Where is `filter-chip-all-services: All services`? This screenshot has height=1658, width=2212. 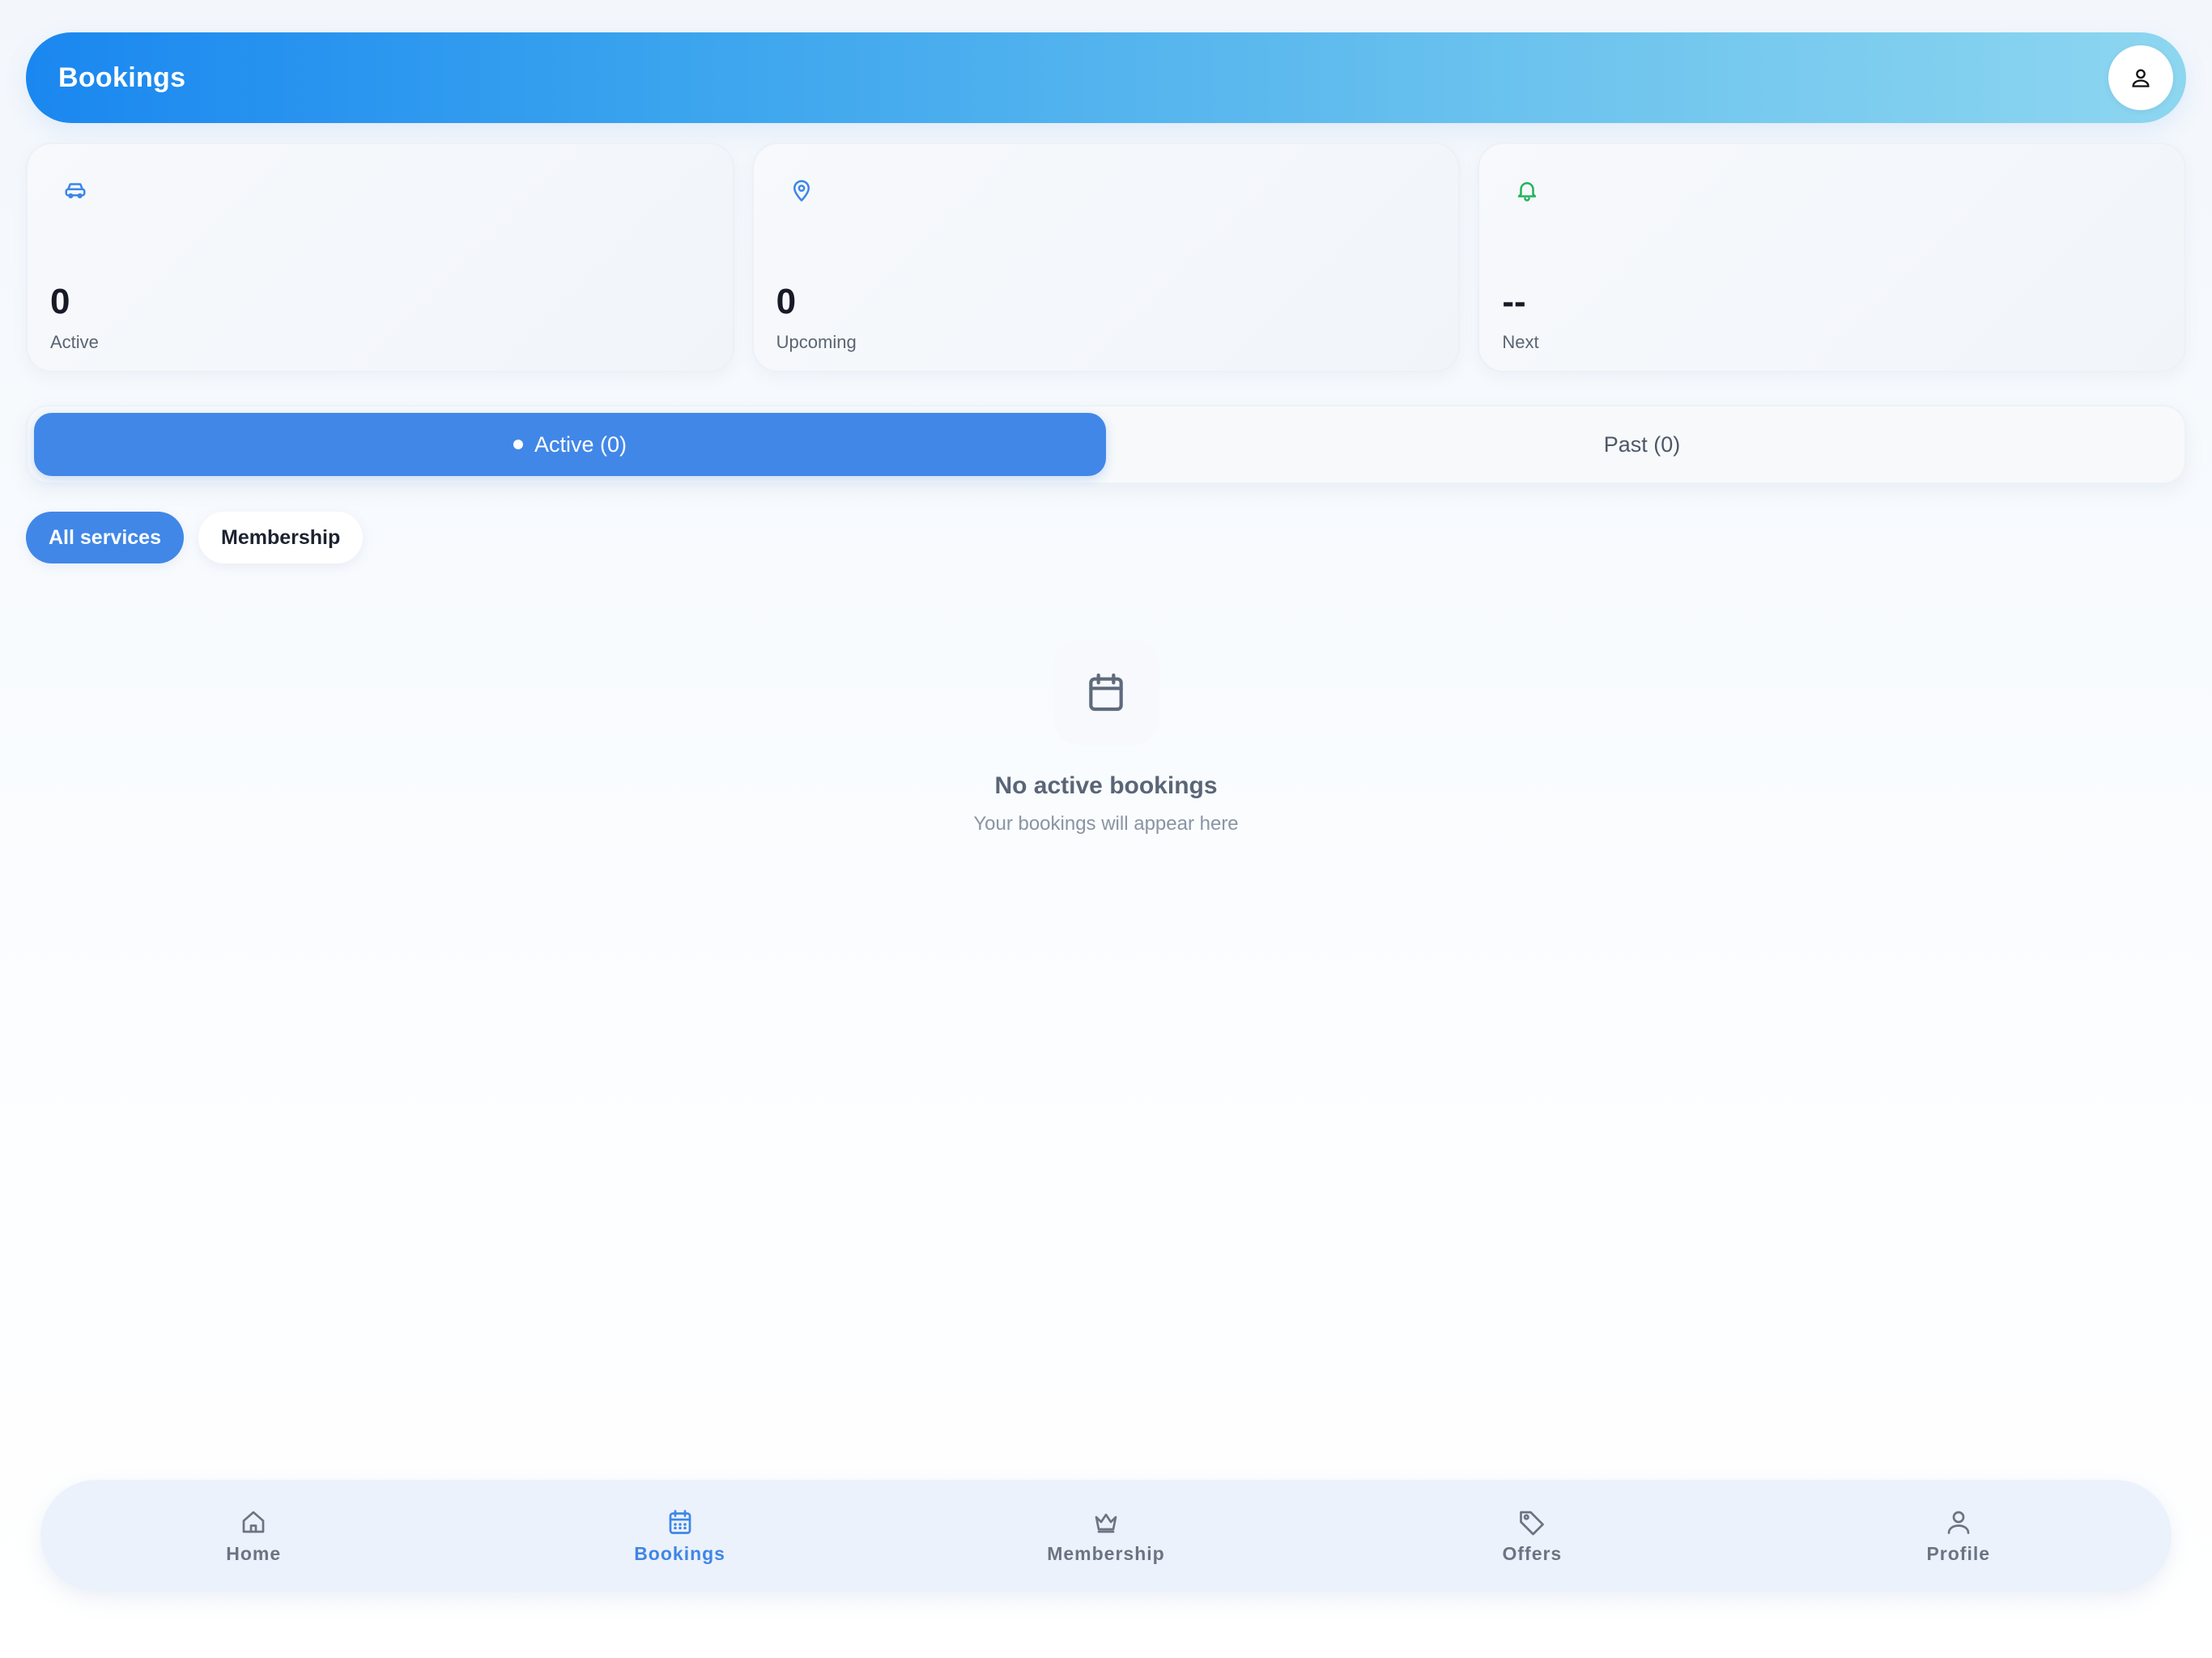
filter-chip-all-services: All services is located at coordinates (105, 537).